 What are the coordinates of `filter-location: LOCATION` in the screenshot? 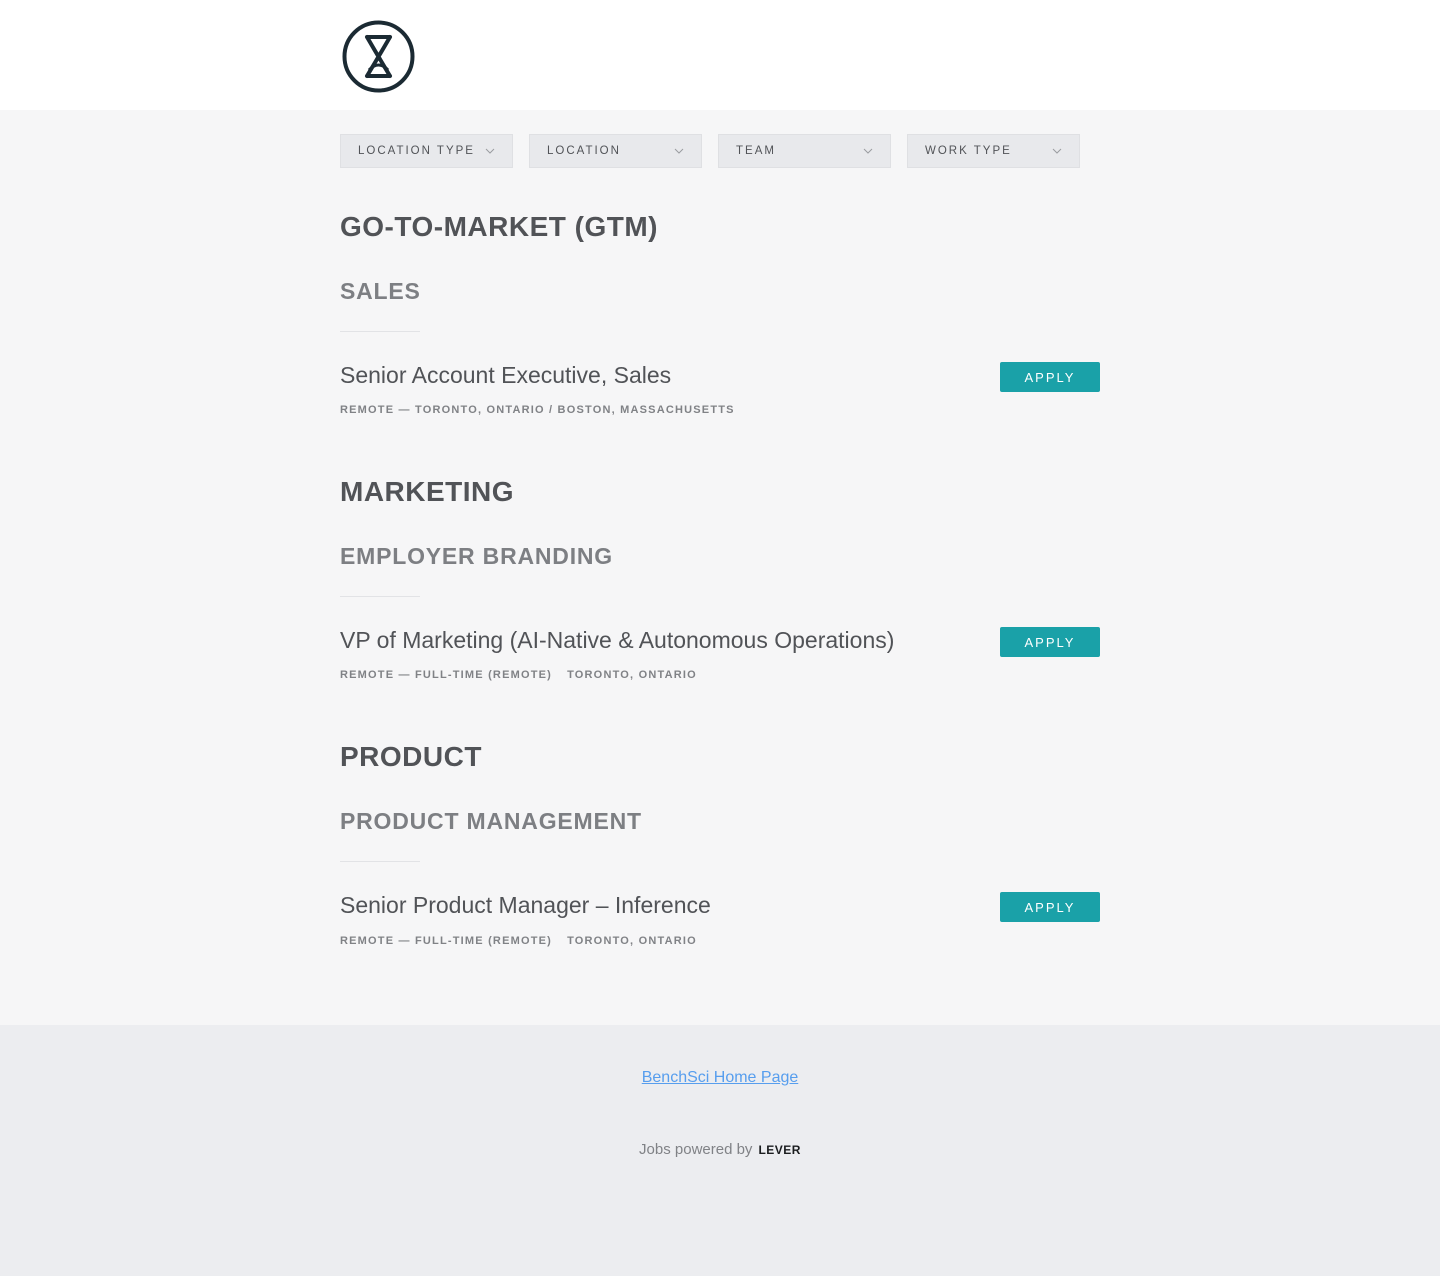 It's located at (615, 151).